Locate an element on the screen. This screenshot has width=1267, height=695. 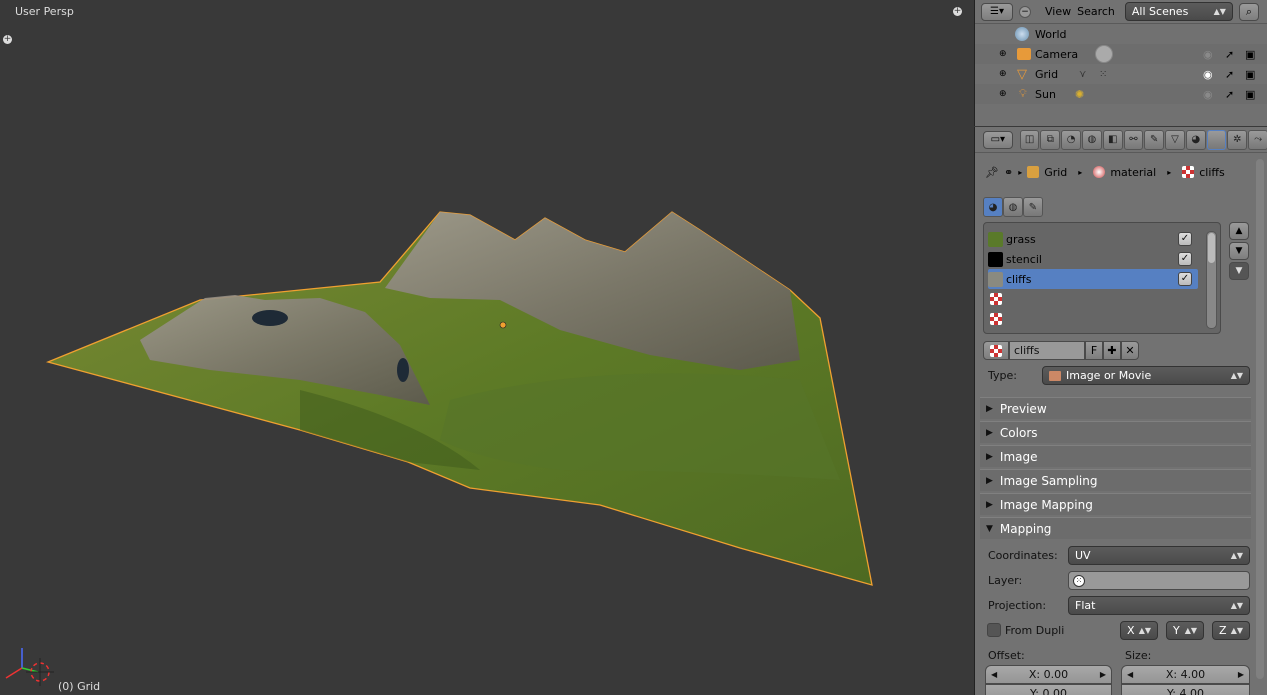
panel-image: ▶ Image is located at coordinates (1115, 456).